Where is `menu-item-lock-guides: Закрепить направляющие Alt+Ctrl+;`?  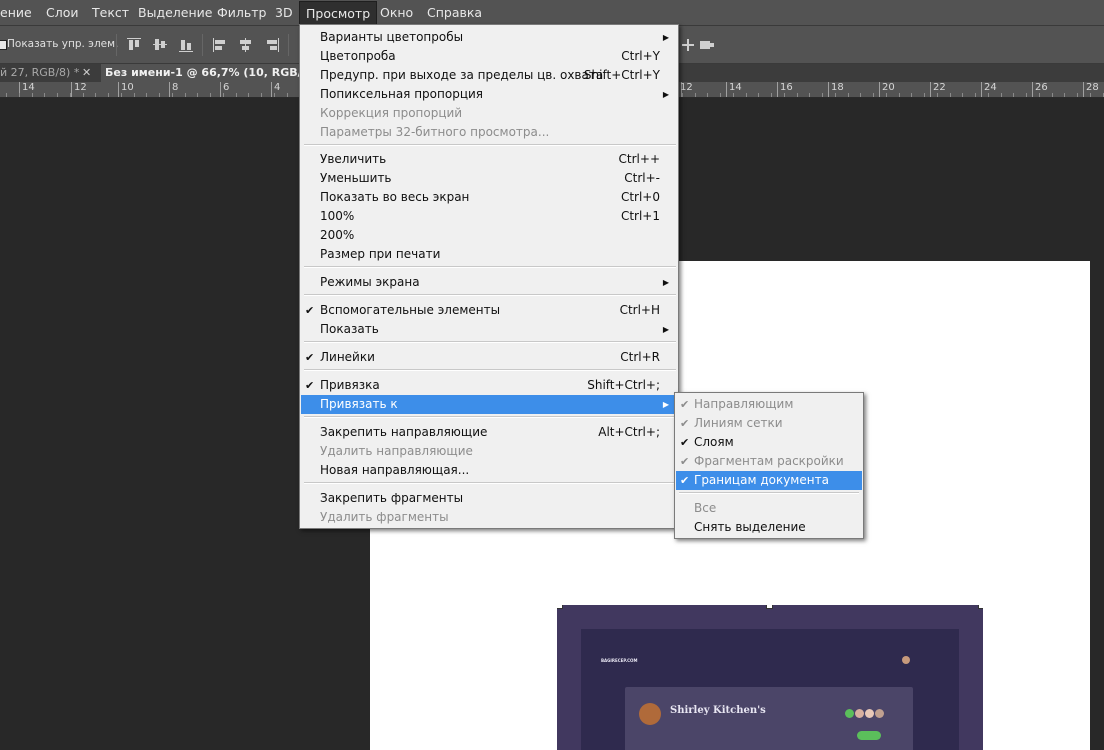 menu-item-lock-guides: Закрепить направляющие Alt+Ctrl+; is located at coordinates (489, 432).